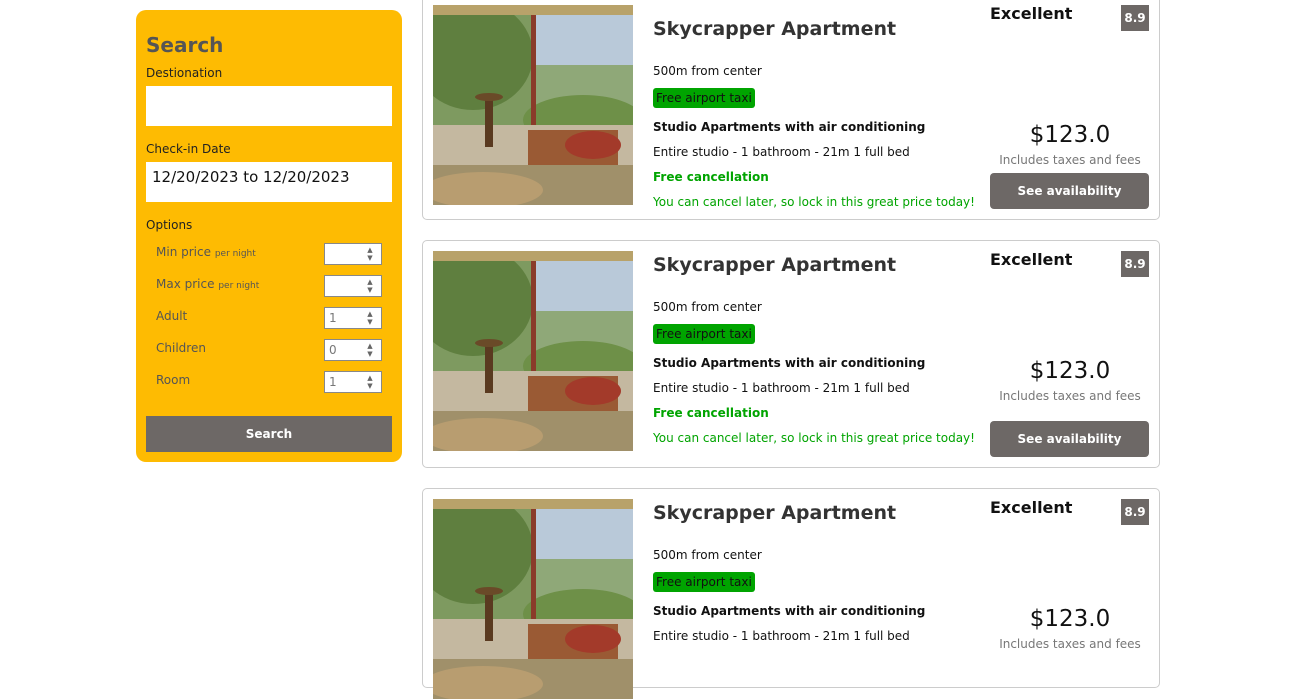 The height and width of the screenshot is (699, 1296). What do you see at coordinates (269, 182) in the screenshot?
I see `checkin-date-field: 12/20/2023 to 12/20/2023` at bounding box center [269, 182].